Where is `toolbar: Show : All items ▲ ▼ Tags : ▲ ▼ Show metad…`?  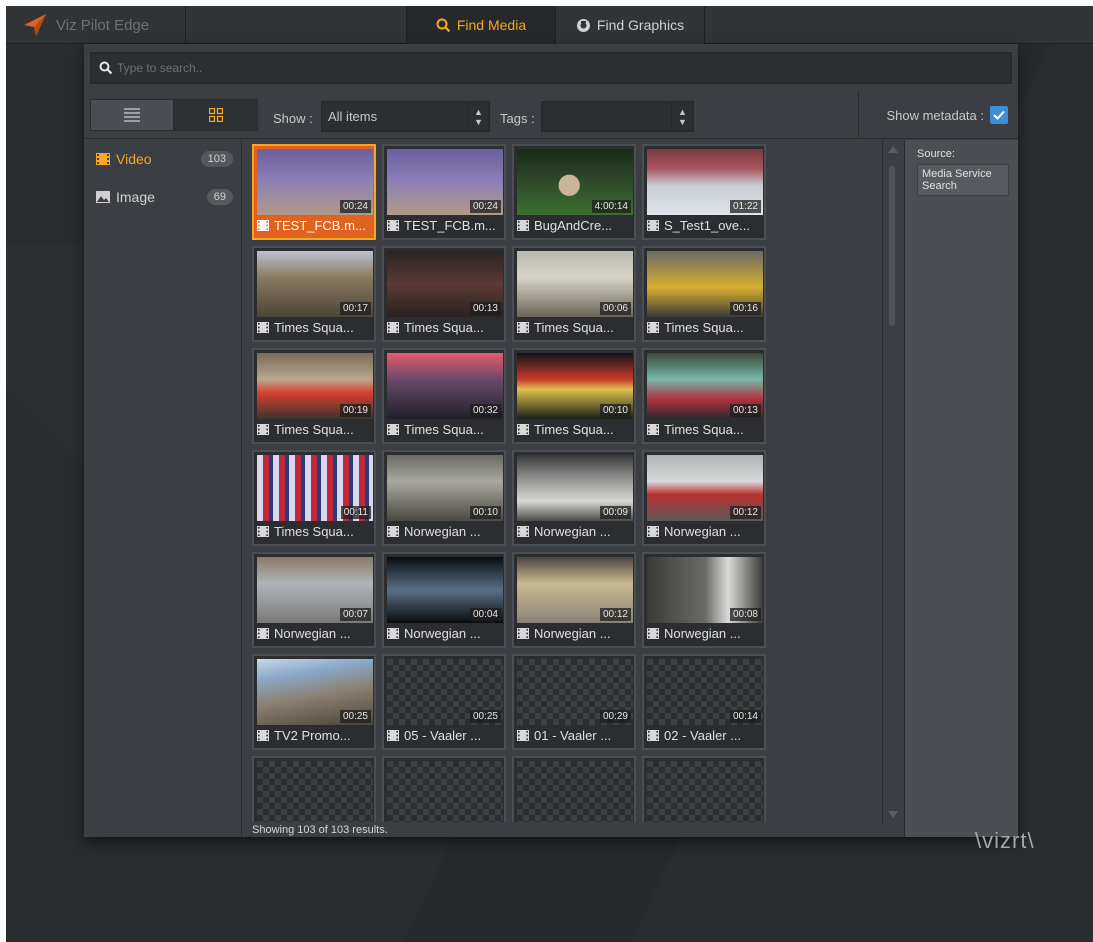
toolbar: Show : All items ▲ ▼ Tags : ▲ ▼ Show metad… is located at coordinates (551, 115).